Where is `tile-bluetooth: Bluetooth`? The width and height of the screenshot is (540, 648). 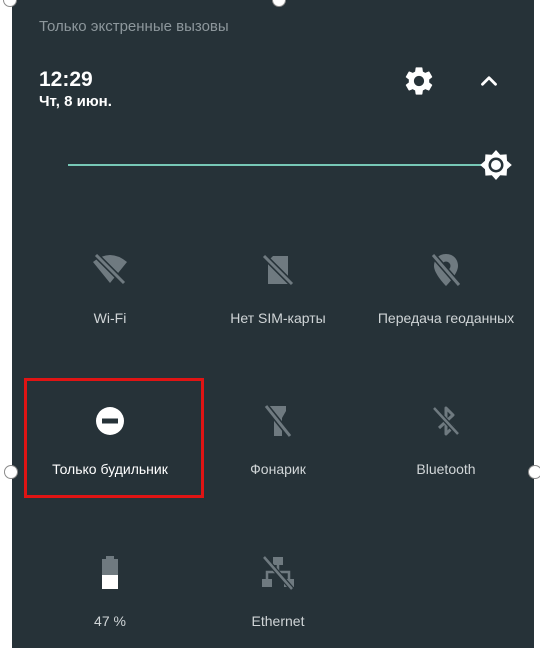
tile-bluetooth: Bluetooth is located at coordinates (446, 440).